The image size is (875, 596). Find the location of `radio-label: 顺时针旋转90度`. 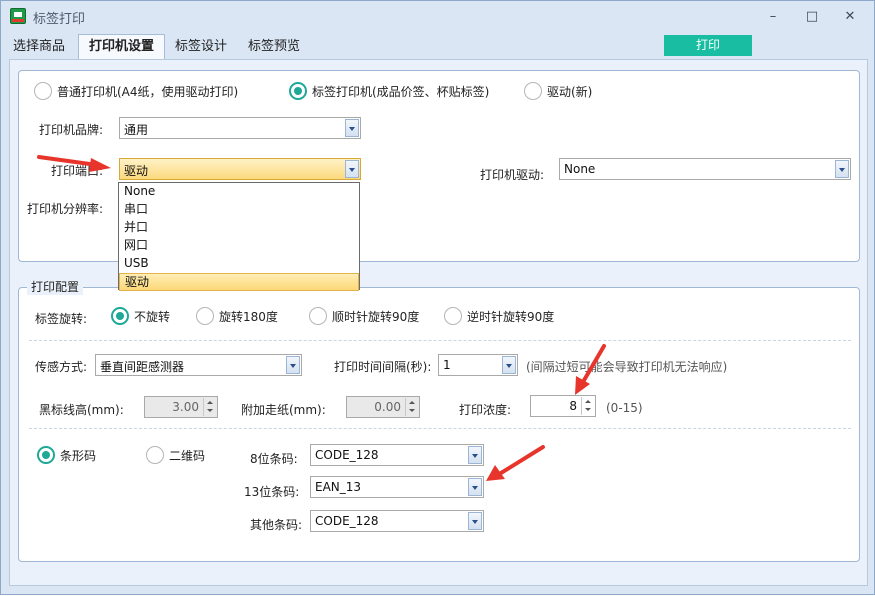

radio-label: 顺时针旋转90度 is located at coordinates (376, 316).